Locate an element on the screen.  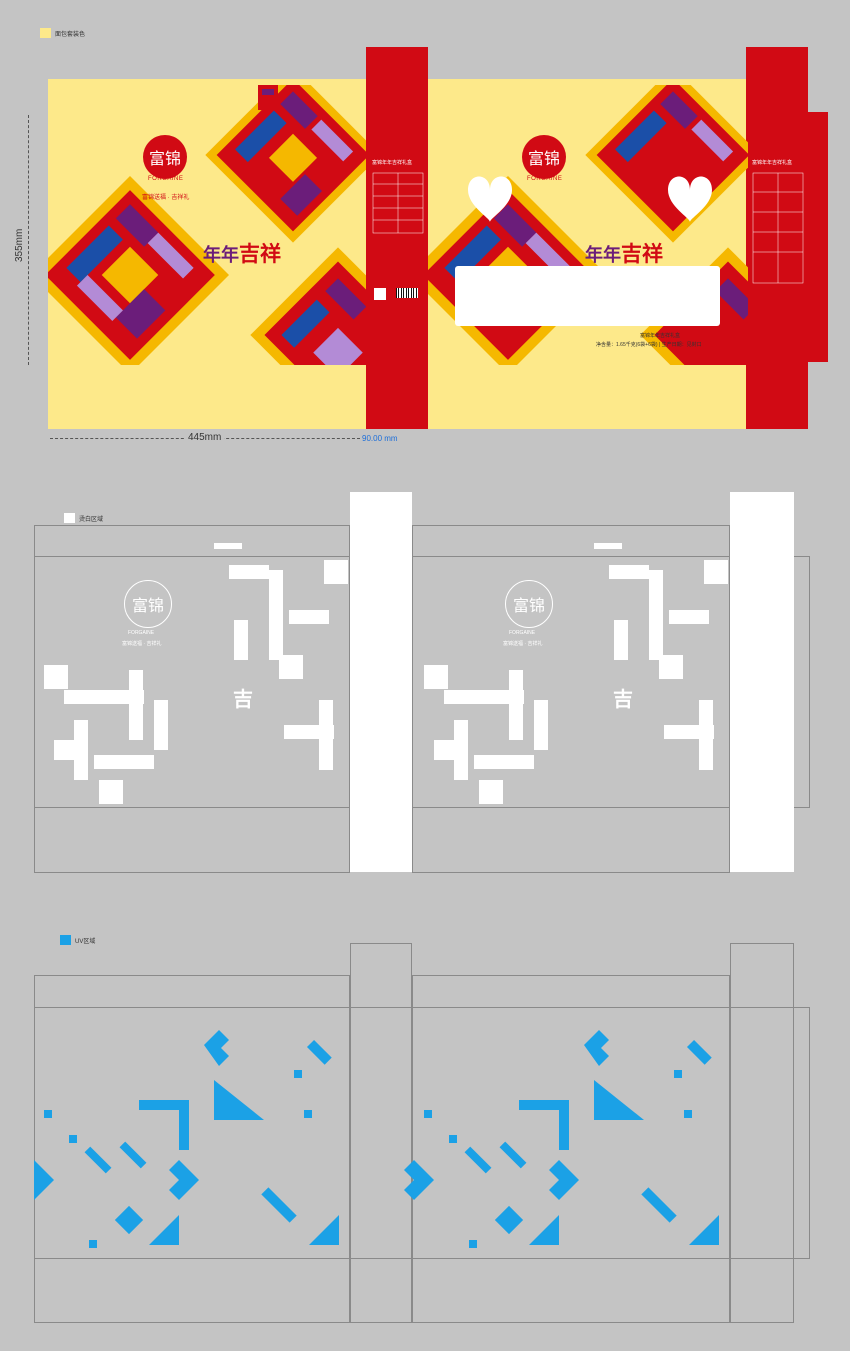
side-info-table is located at coordinates (398, 203).